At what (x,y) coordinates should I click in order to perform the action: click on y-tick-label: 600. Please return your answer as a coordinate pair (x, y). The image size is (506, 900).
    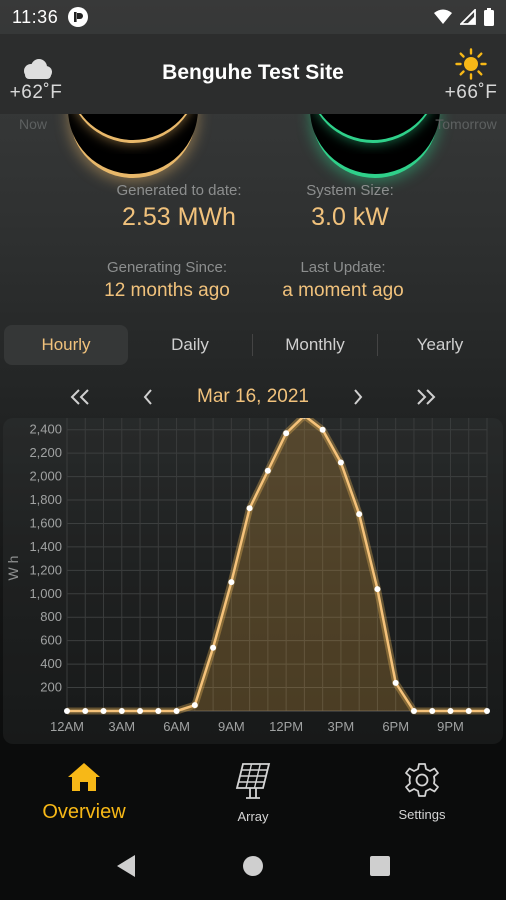
    Looking at the image, I should click on (51, 640).